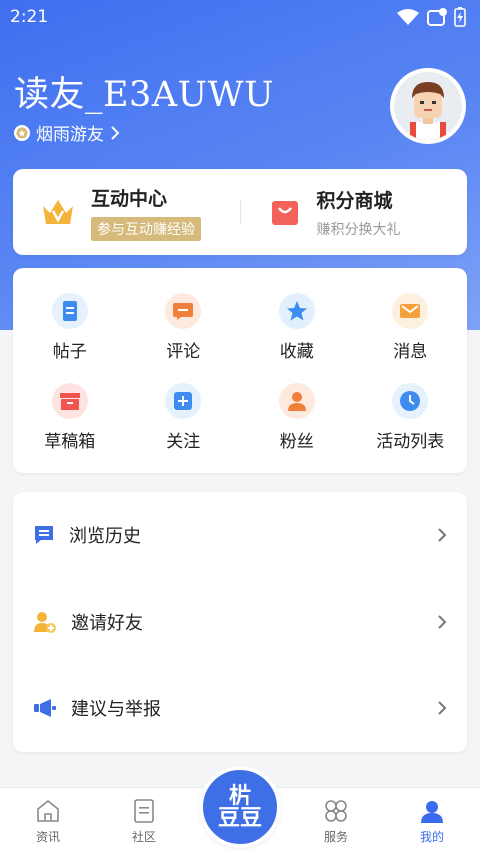  Describe the element at coordinates (358, 229) in the screenshot. I see `points-mall-subtitle: 赚积分换大礼` at that location.